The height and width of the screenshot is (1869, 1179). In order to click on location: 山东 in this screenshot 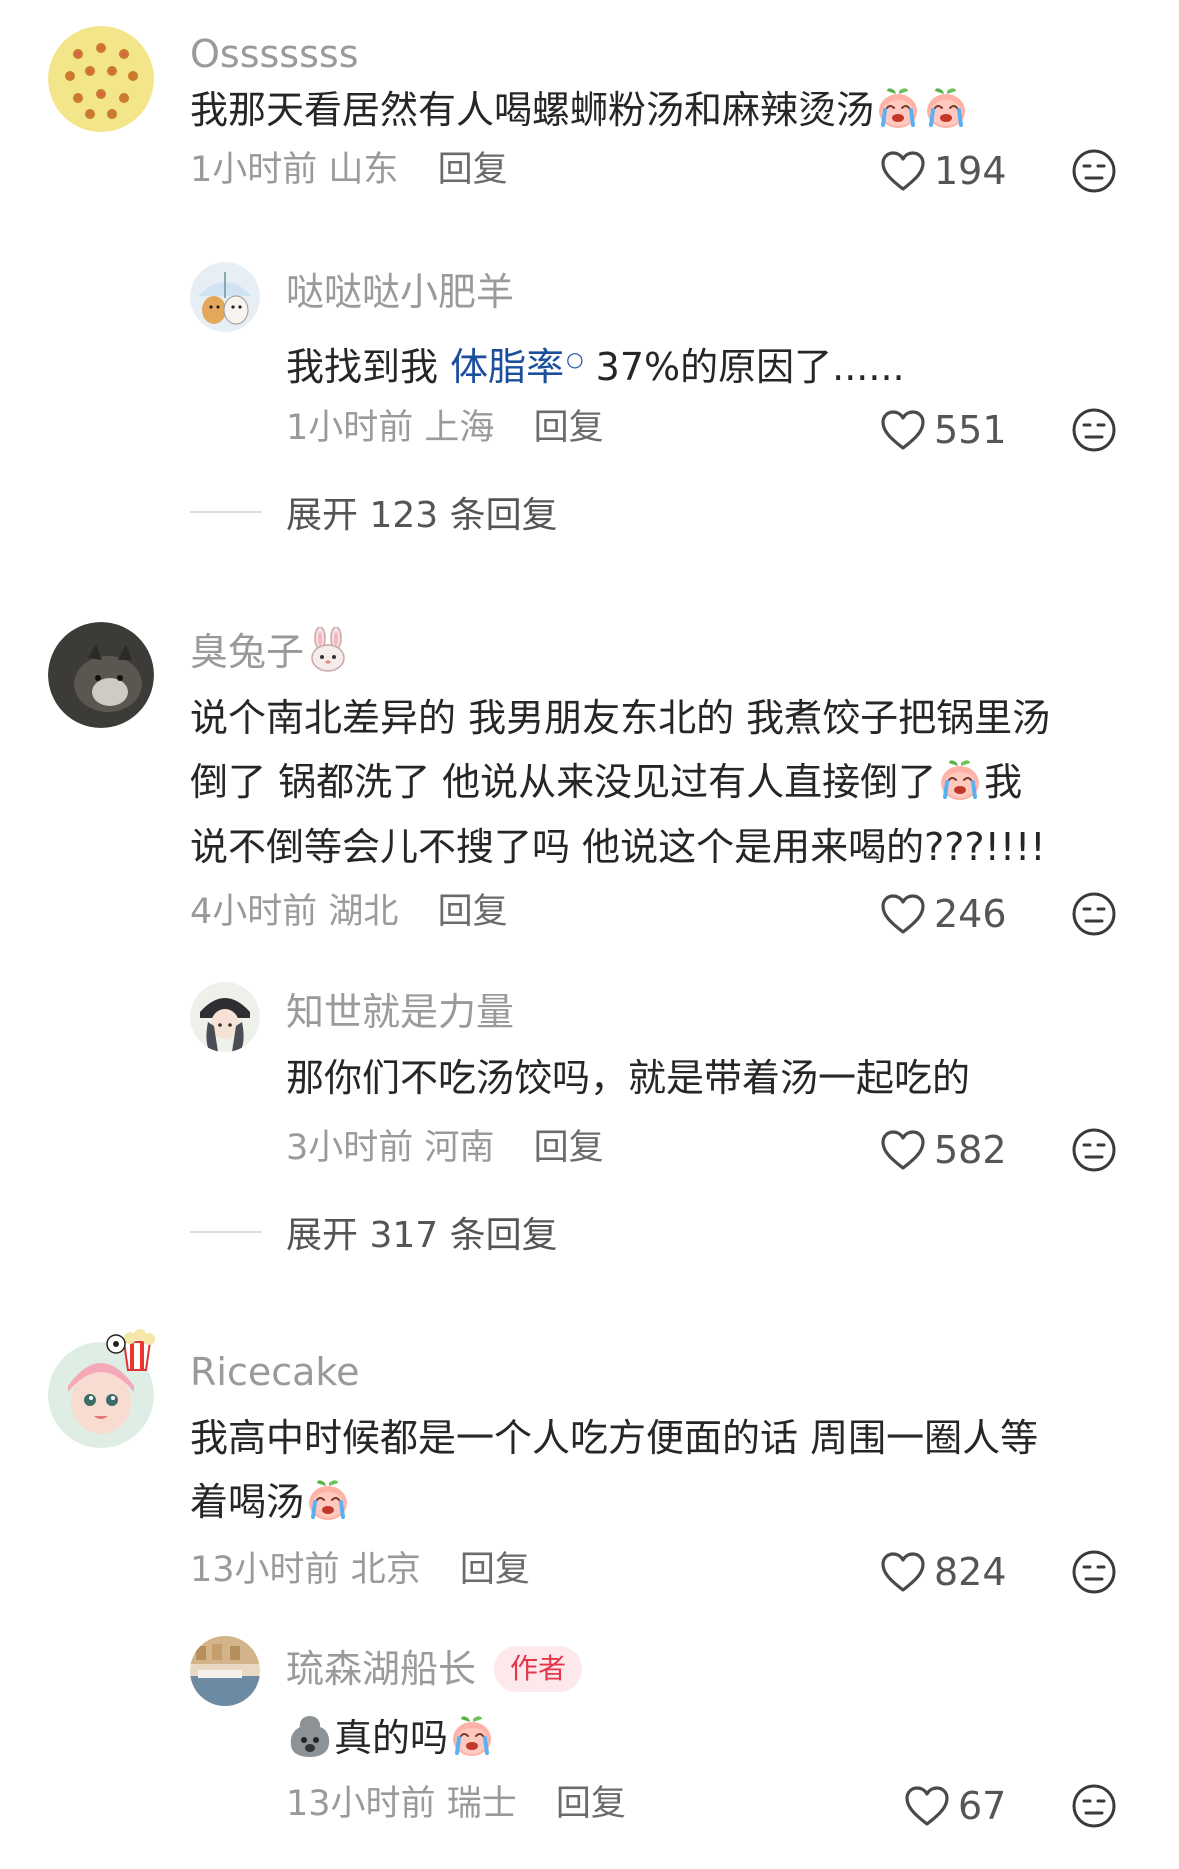, I will do `click(363, 170)`.